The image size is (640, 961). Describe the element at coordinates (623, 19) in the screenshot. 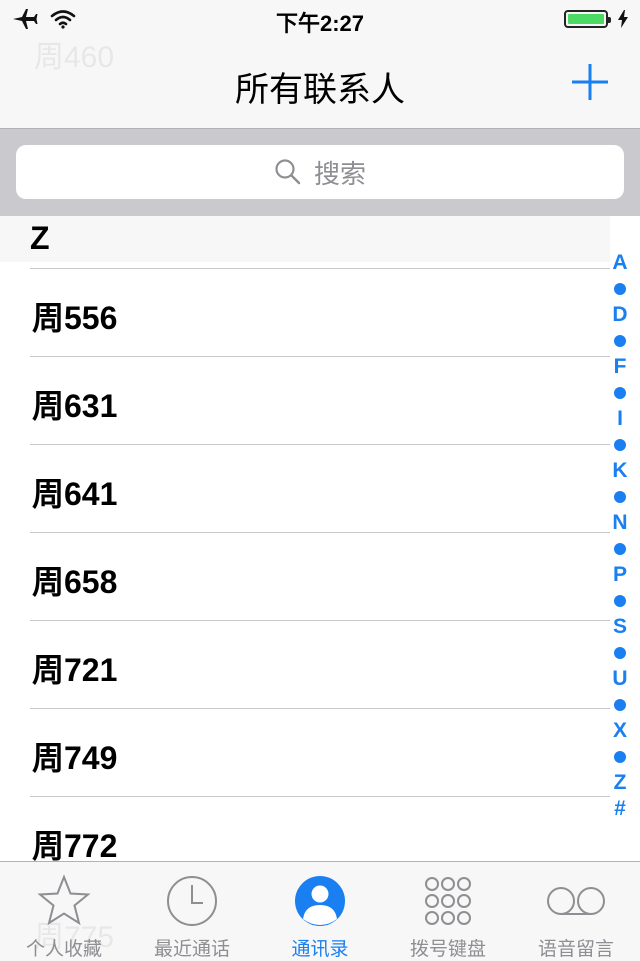

I see `charging-icon` at that location.